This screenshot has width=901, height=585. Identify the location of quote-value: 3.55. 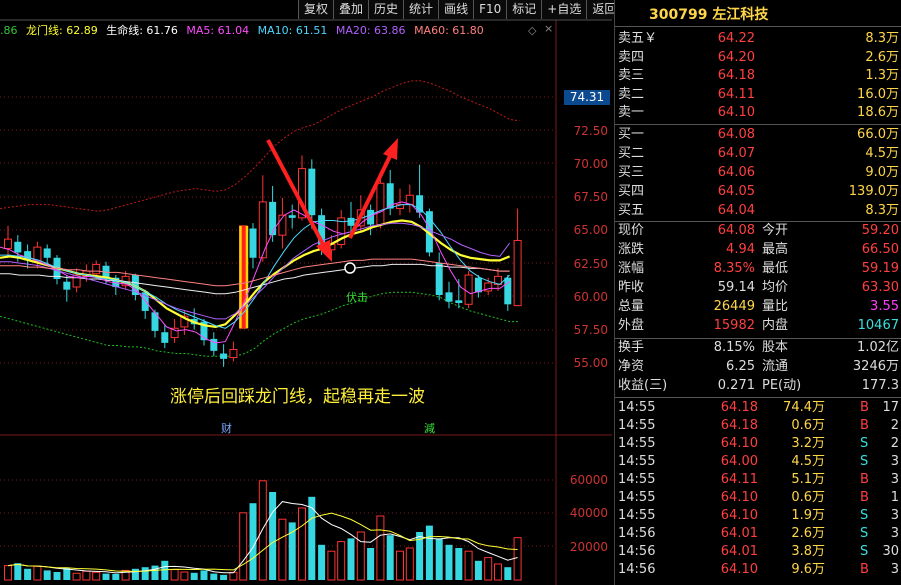
(884, 306).